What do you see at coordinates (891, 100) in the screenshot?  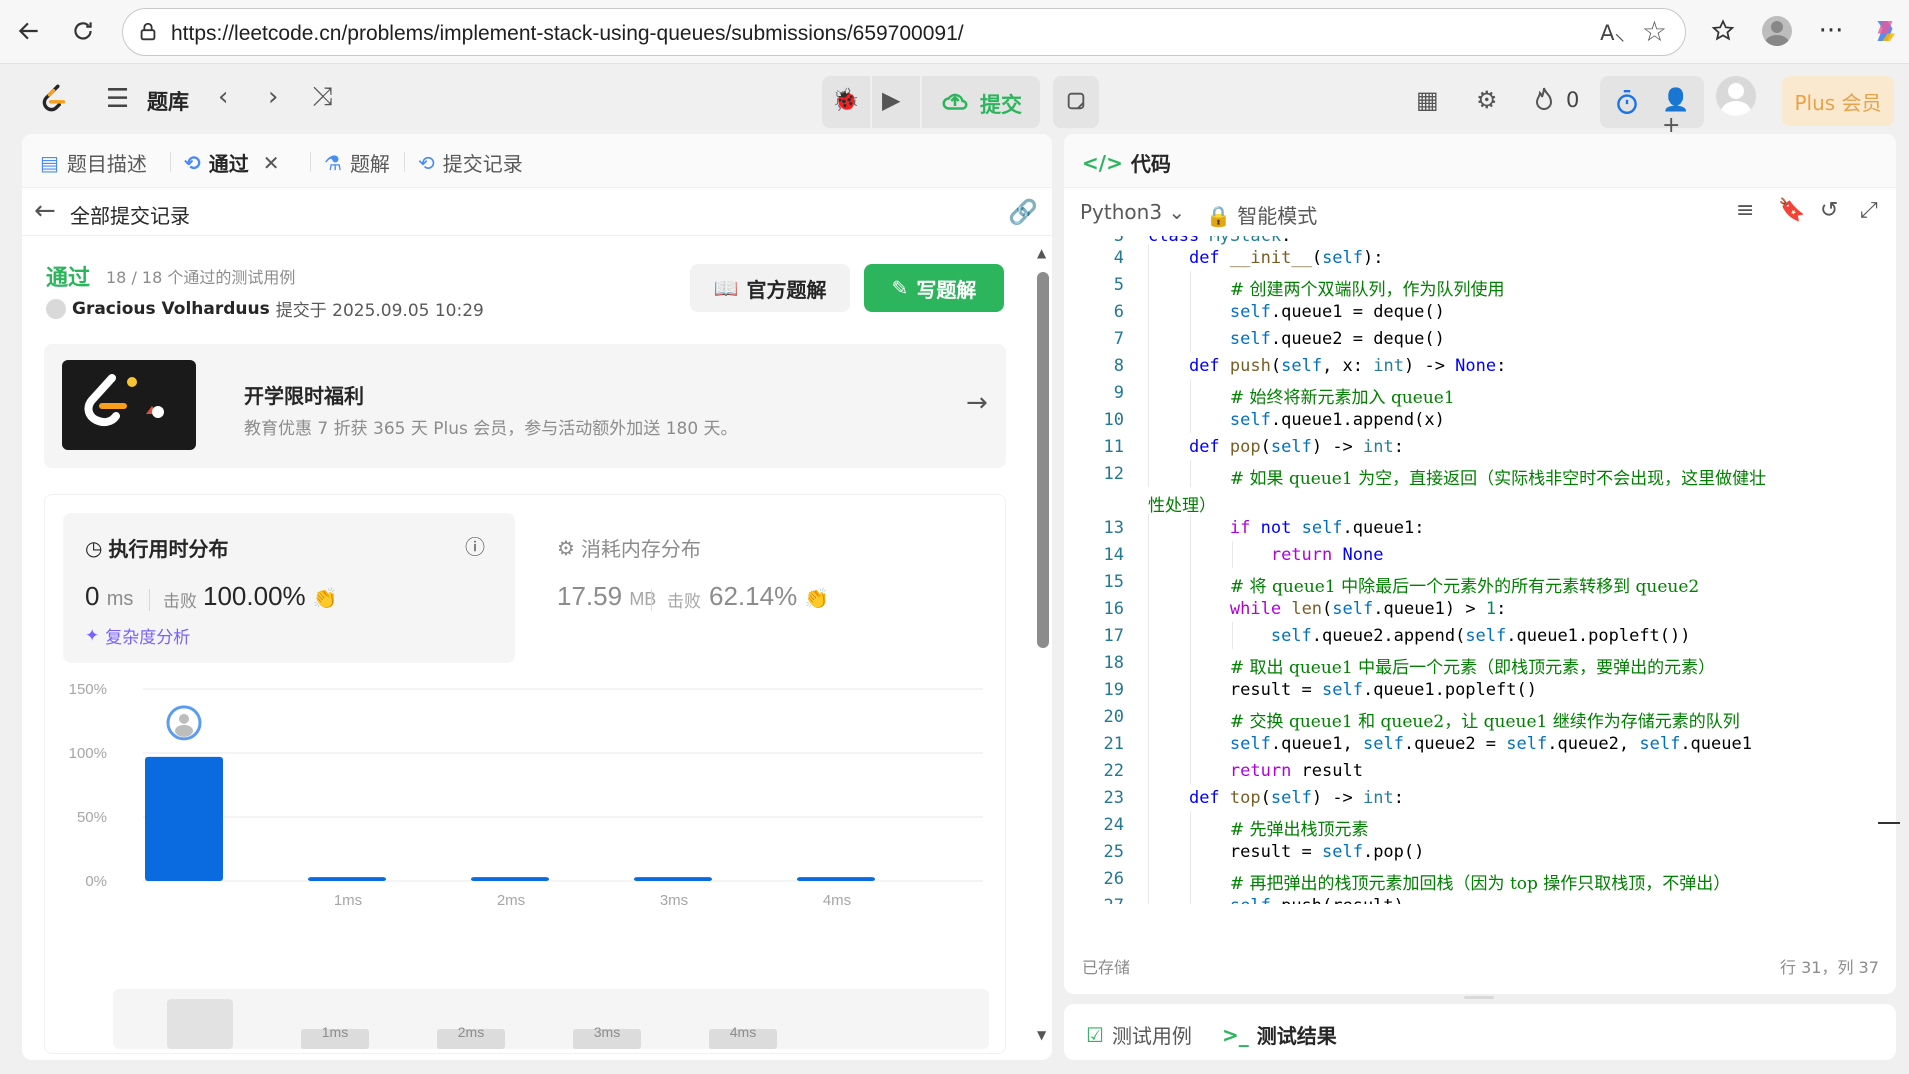 I see `run-icon: ▶` at bounding box center [891, 100].